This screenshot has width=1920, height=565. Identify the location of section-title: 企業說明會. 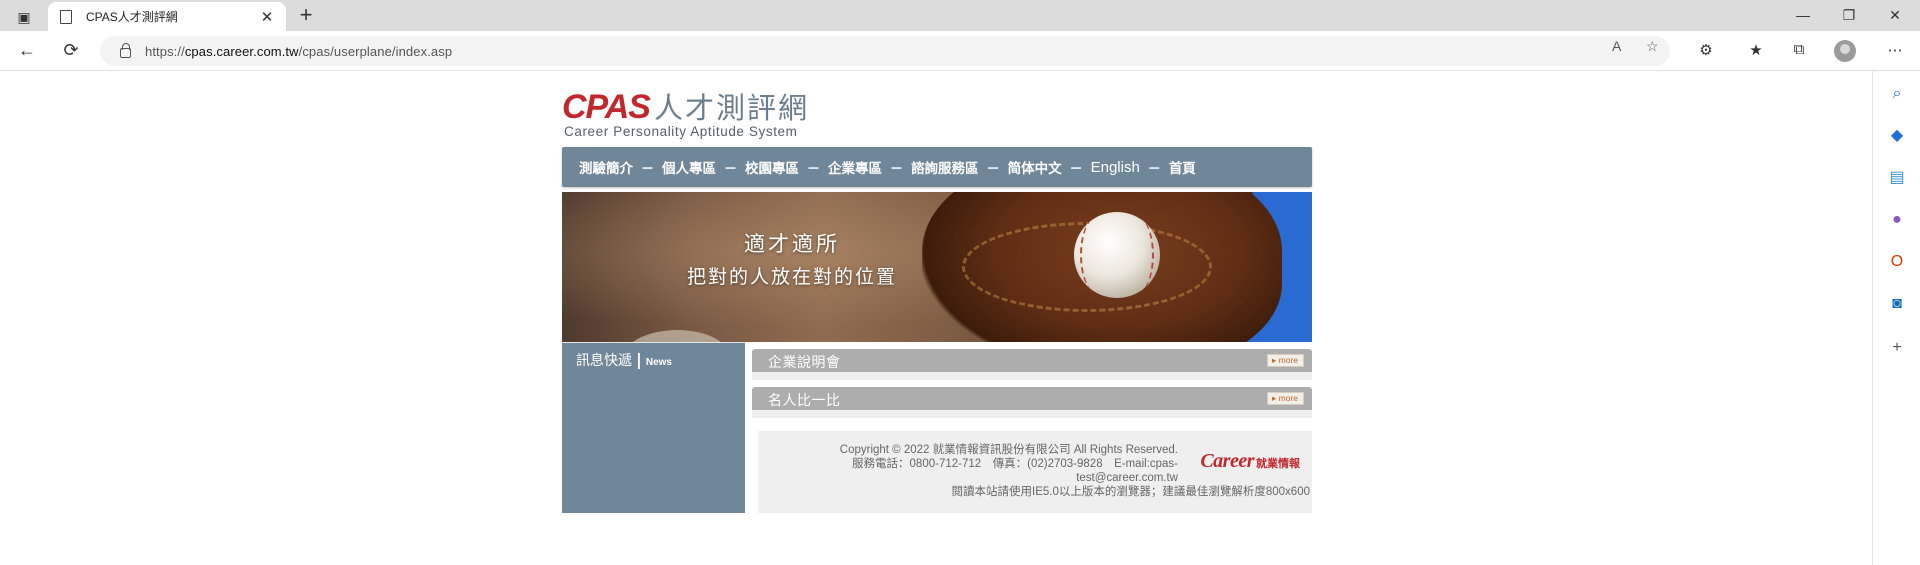
(804, 363).